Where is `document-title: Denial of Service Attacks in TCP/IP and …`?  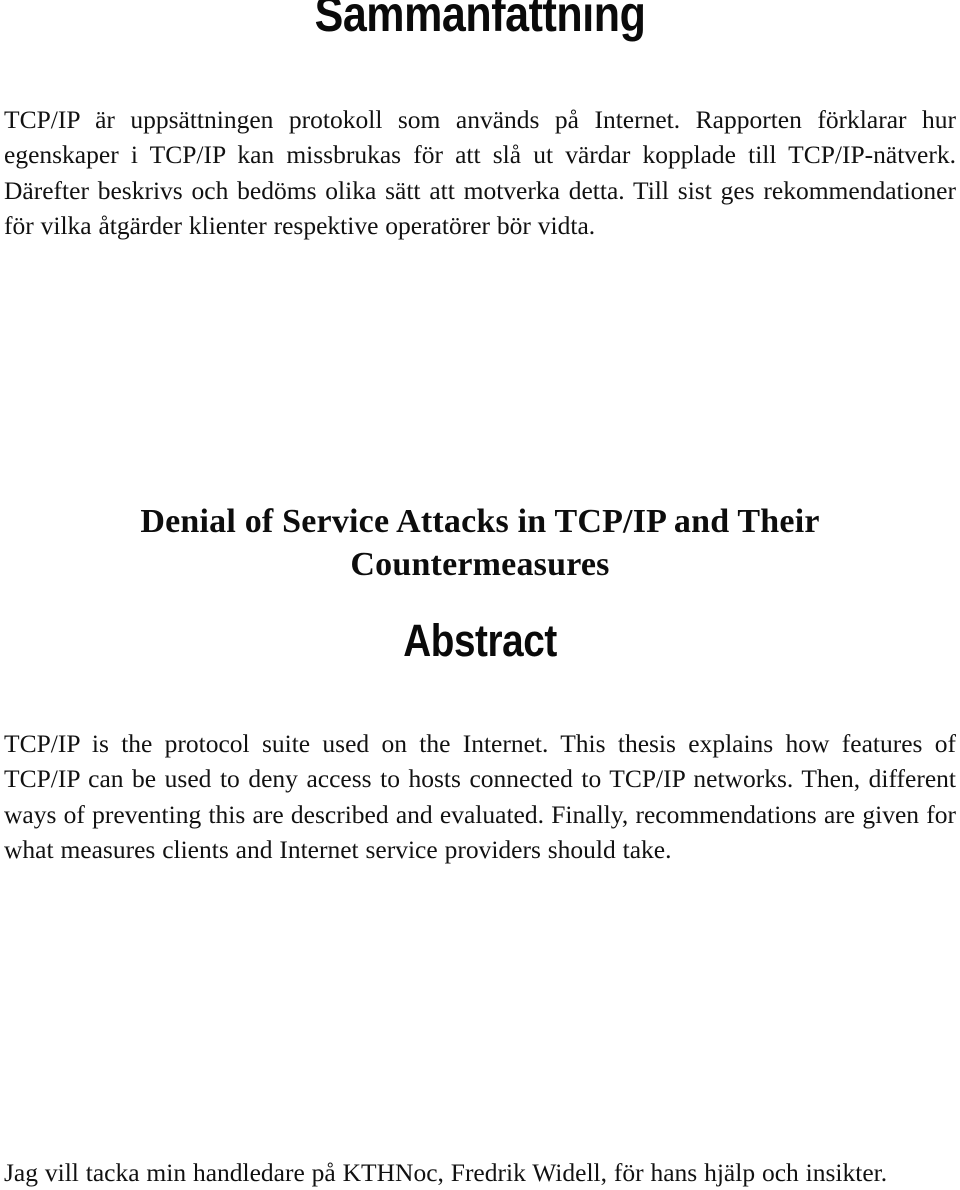
document-title: Denial of Service Attacks in TCP/IP and … is located at coordinates (480, 543).